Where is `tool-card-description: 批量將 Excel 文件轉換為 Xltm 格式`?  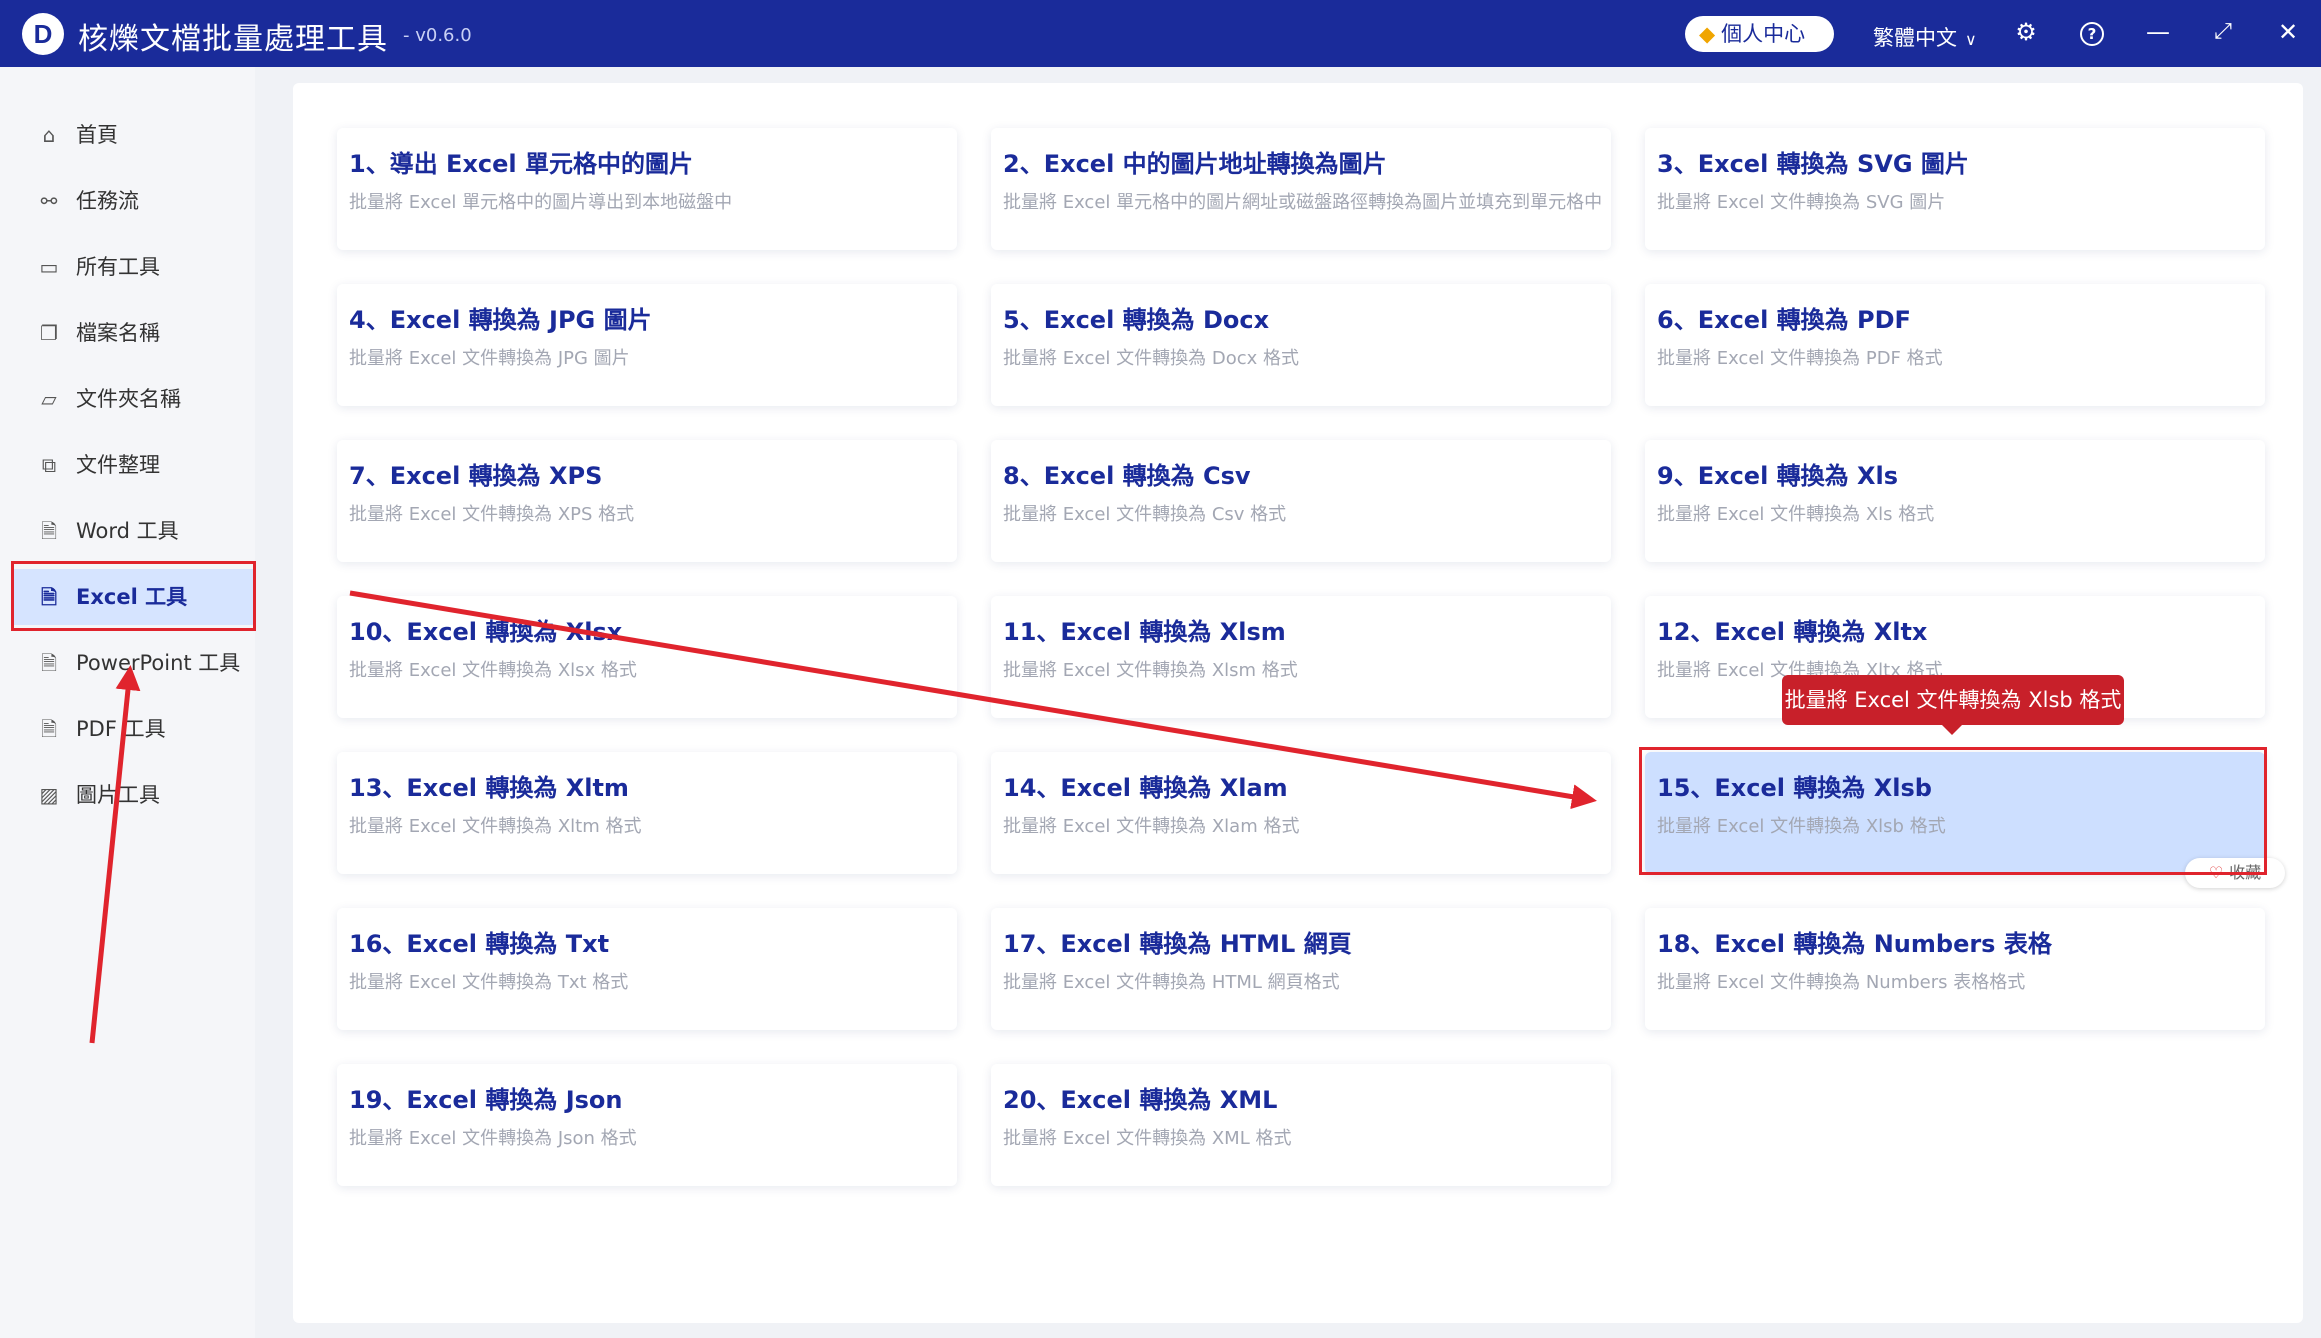 tool-card-description: 批量將 Excel 文件轉換為 Xltm 格式 is located at coordinates (495, 826).